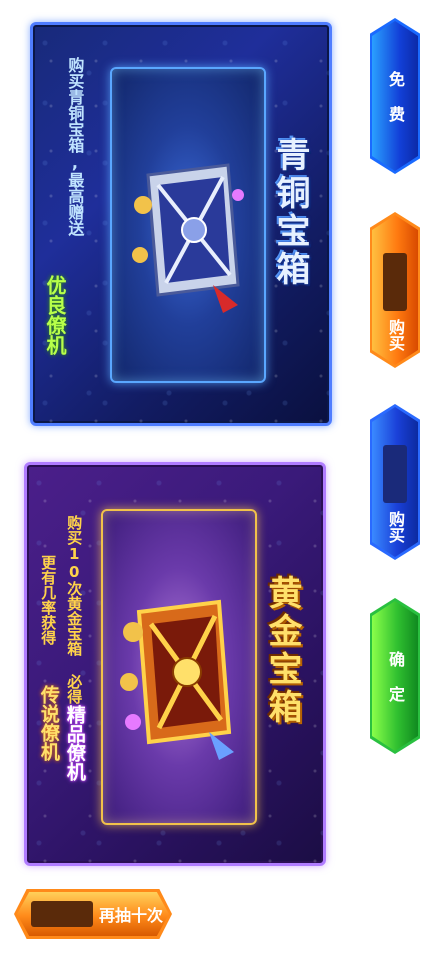  What do you see at coordinates (395, 335) in the screenshot?
I see `buy-bronze-label: 购买` at bounding box center [395, 335].